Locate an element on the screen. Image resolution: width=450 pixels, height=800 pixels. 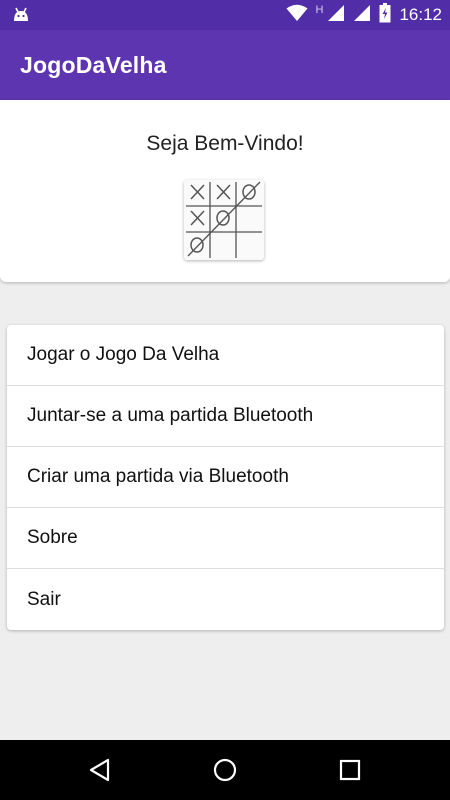
status-clock: 16:12 is located at coordinates (420, 14).